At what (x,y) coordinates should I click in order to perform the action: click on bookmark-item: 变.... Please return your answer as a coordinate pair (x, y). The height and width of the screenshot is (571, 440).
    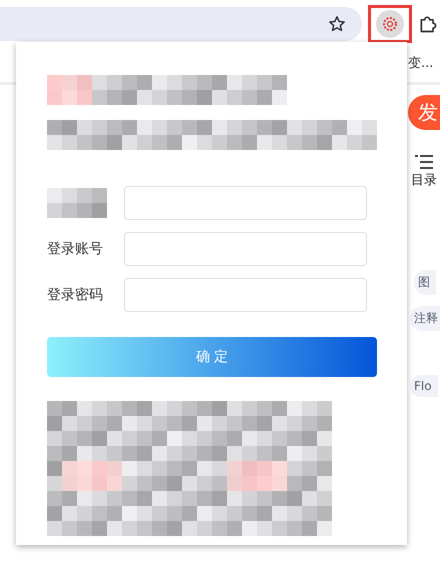
    Looking at the image, I should click on (421, 63).